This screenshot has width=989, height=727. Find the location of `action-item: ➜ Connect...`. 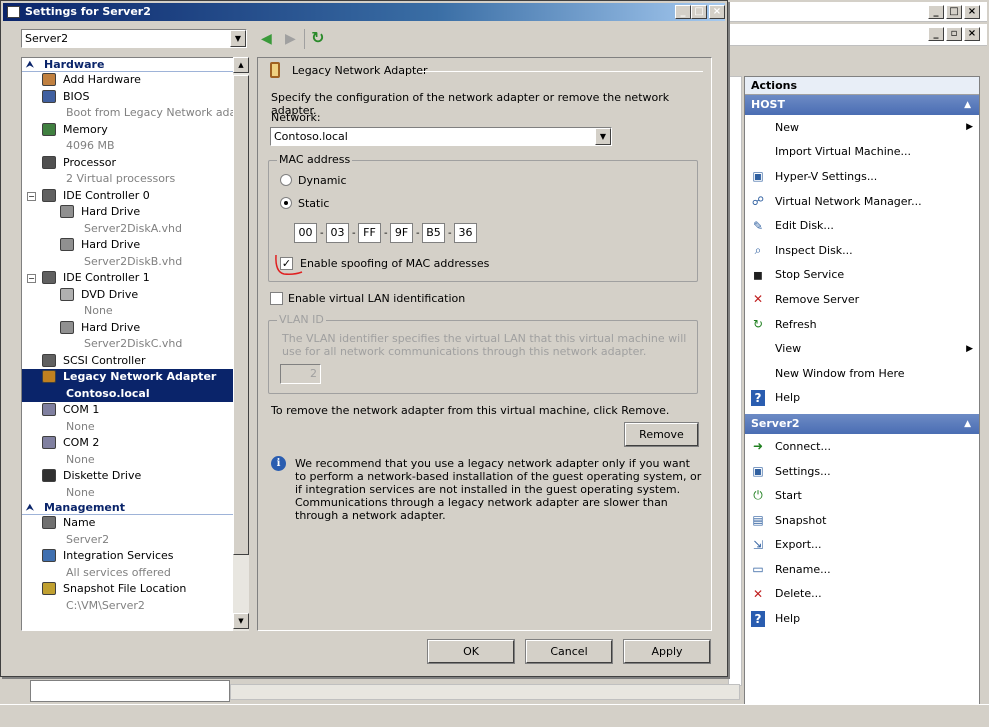

action-item: ➜ Connect... is located at coordinates (862, 446).